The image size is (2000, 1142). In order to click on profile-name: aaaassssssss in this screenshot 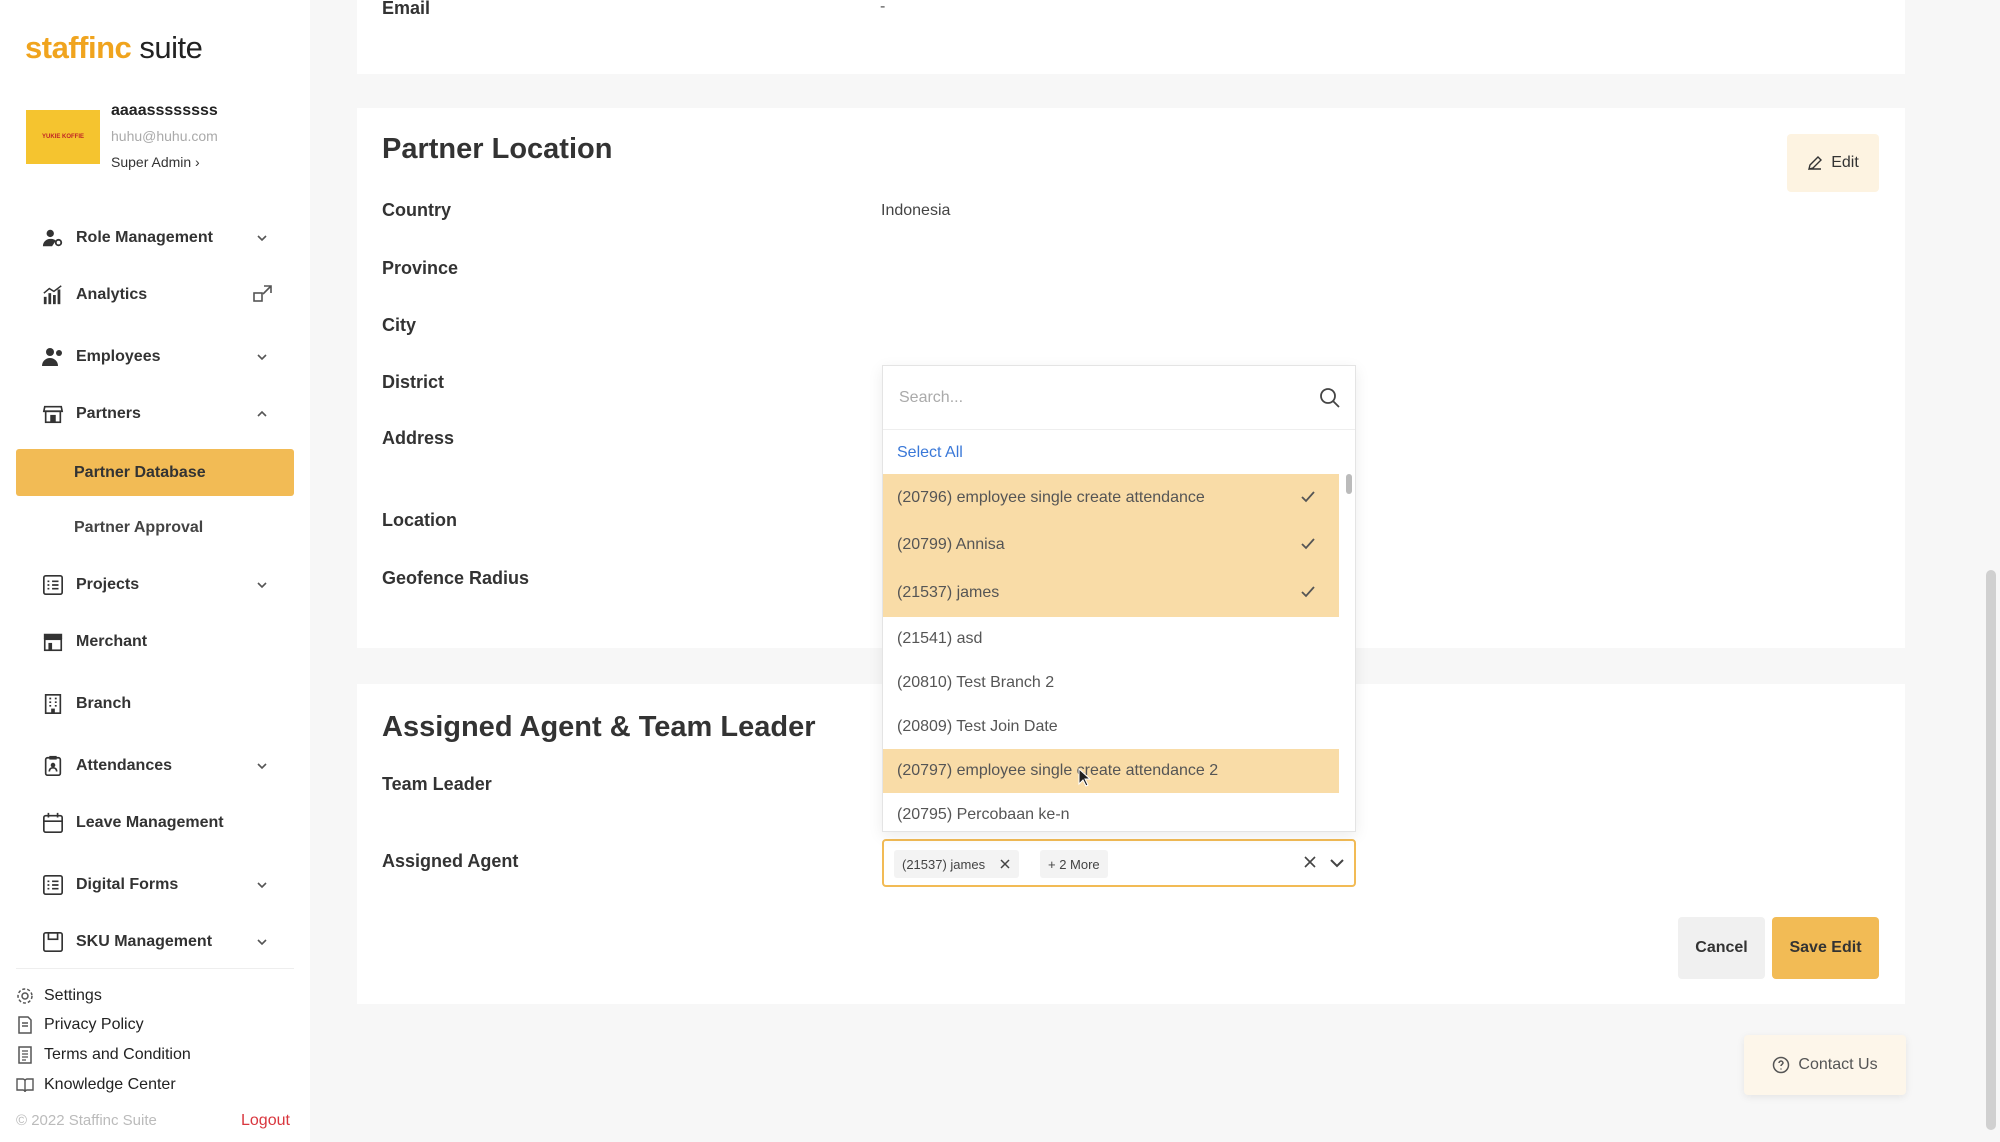, I will do `click(164, 110)`.